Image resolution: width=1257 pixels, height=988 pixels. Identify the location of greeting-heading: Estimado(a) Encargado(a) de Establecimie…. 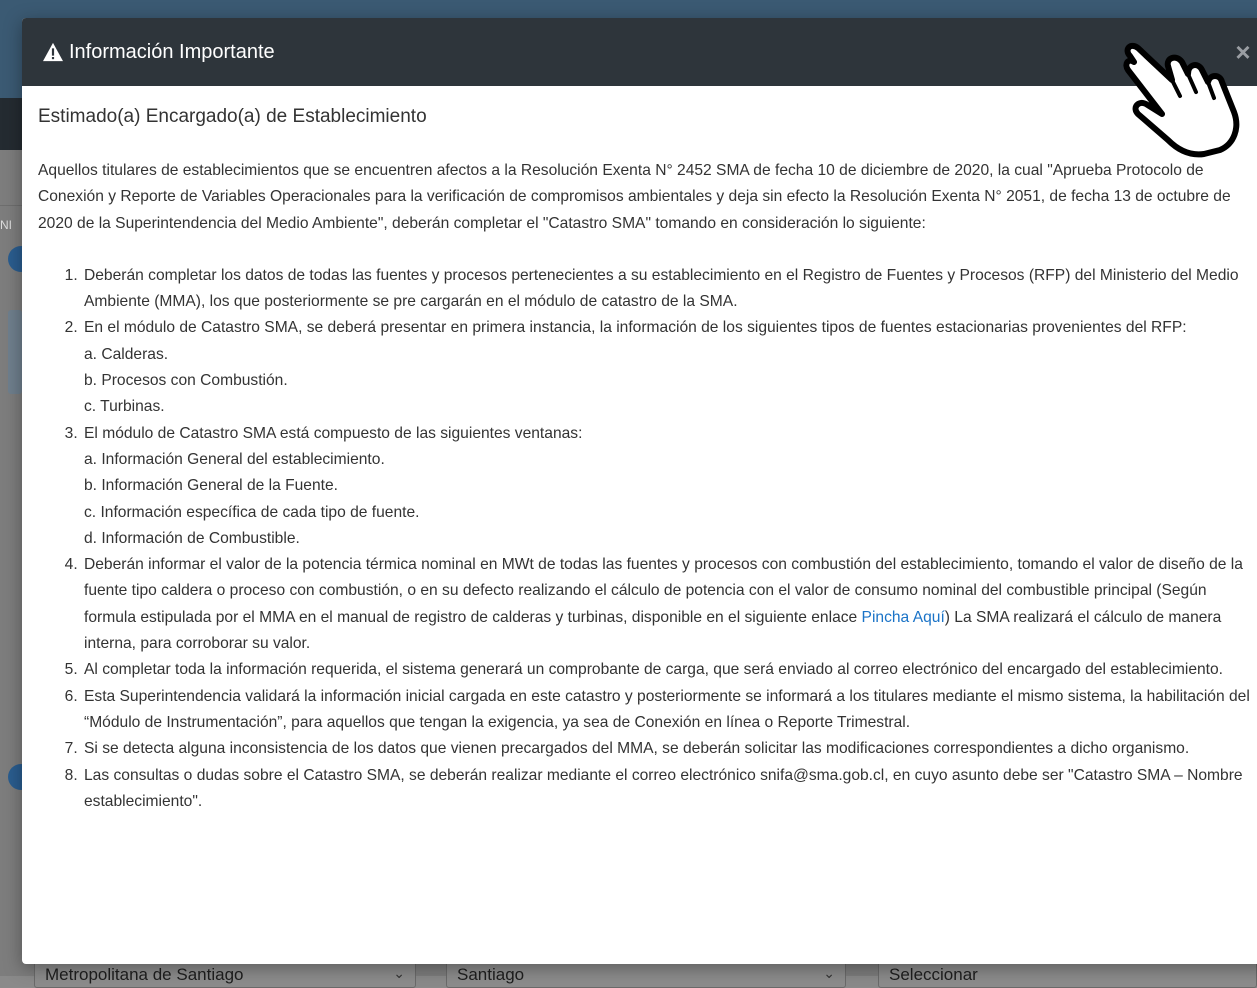
(232, 116).